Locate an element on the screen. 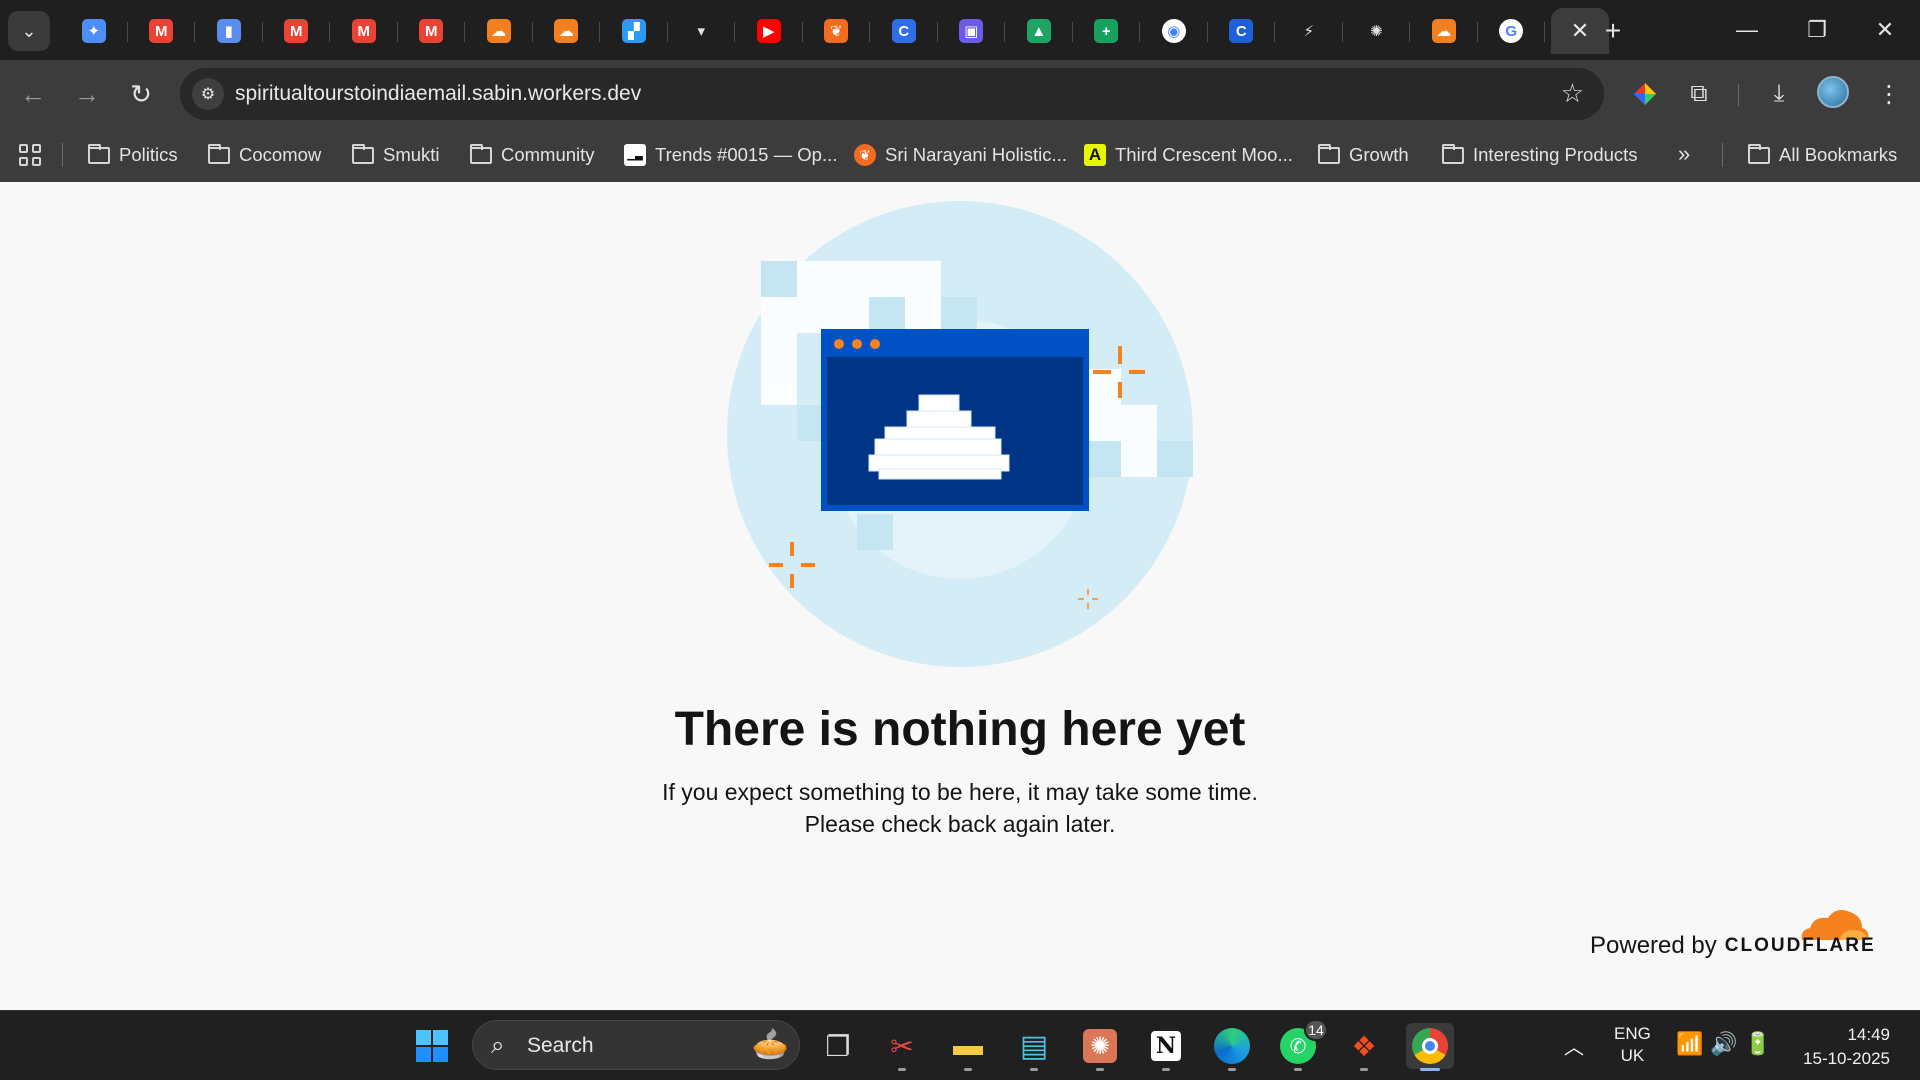 Image resolution: width=1920 pixels, height=1080 pixels. battery-icon: 🔋 is located at coordinates (1757, 1044).